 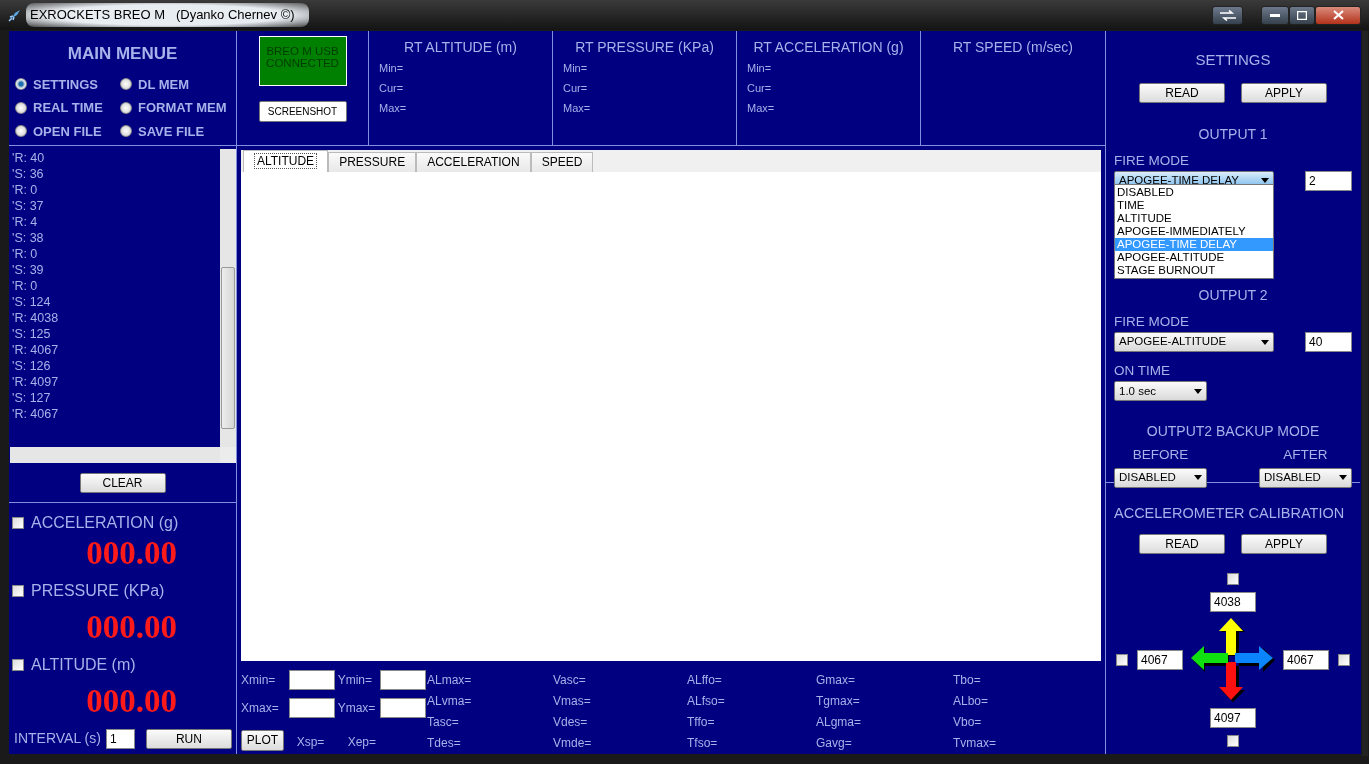 I want to click on maximize-icon, so click(x=1302, y=15).